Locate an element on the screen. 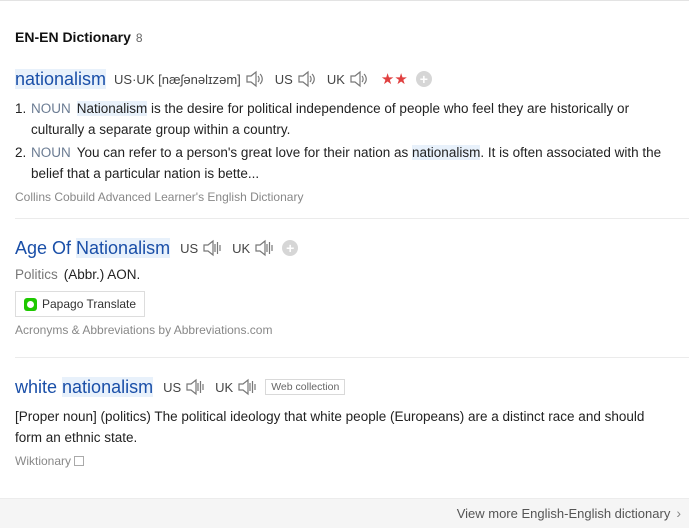 This screenshot has height=528, width=689. chevron-right-icon: › is located at coordinates (678, 513).